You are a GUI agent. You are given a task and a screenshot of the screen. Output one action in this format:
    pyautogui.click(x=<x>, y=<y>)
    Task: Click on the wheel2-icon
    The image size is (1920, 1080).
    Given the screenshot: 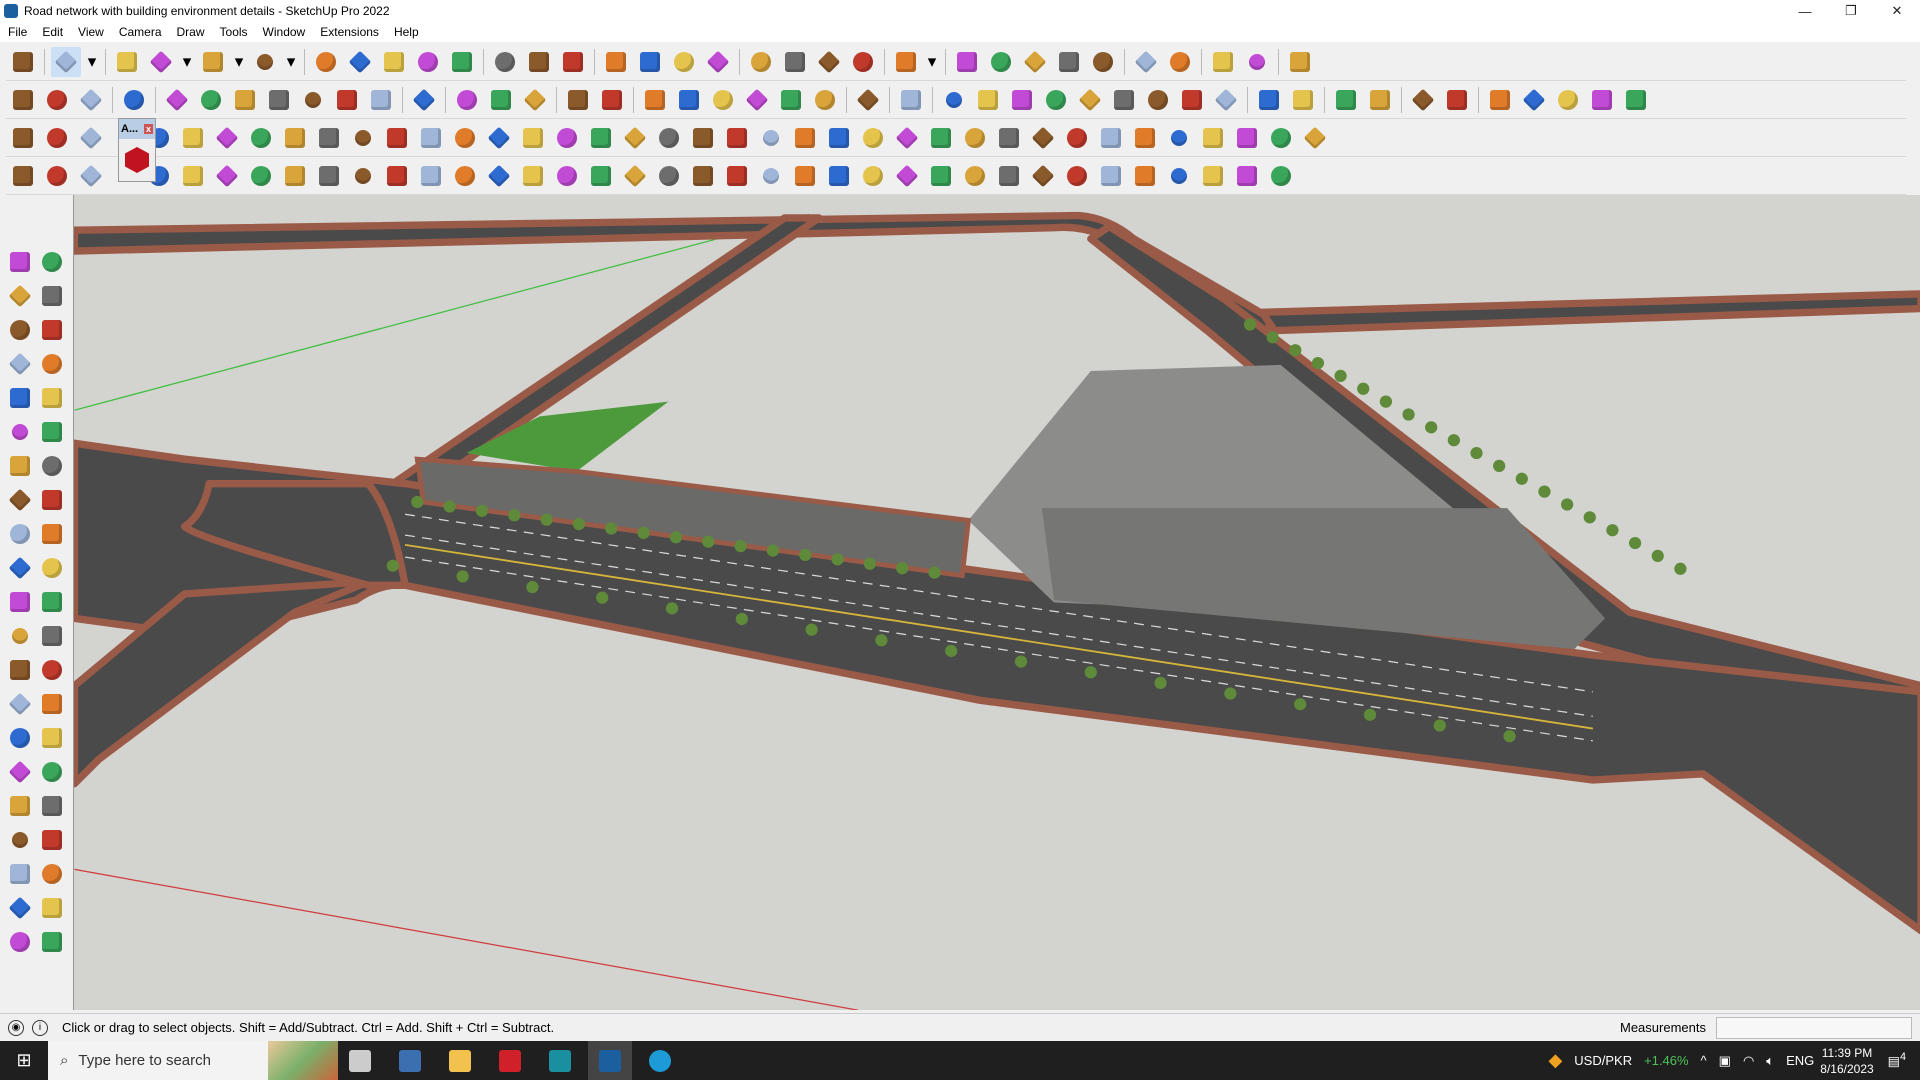 What is the action you would take?
    pyautogui.click(x=1179, y=176)
    